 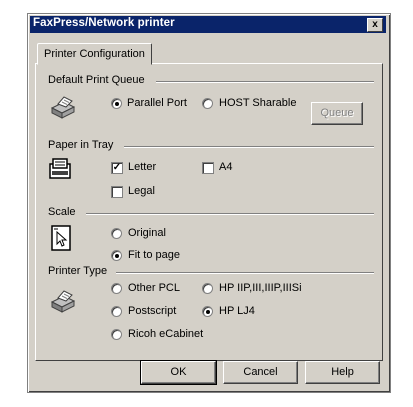 I want to click on cancel-button-label: Cancel, so click(x=260, y=372).